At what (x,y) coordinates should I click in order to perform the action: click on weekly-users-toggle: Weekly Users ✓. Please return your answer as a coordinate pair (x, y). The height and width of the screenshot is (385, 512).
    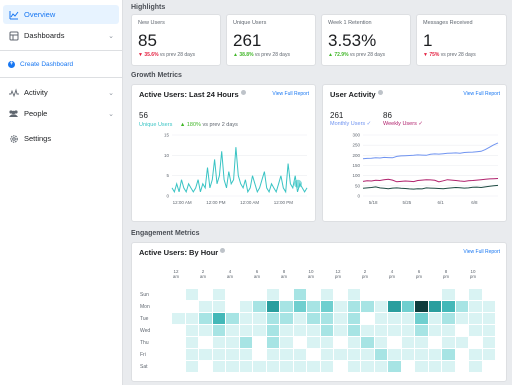
    Looking at the image, I should click on (403, 124).